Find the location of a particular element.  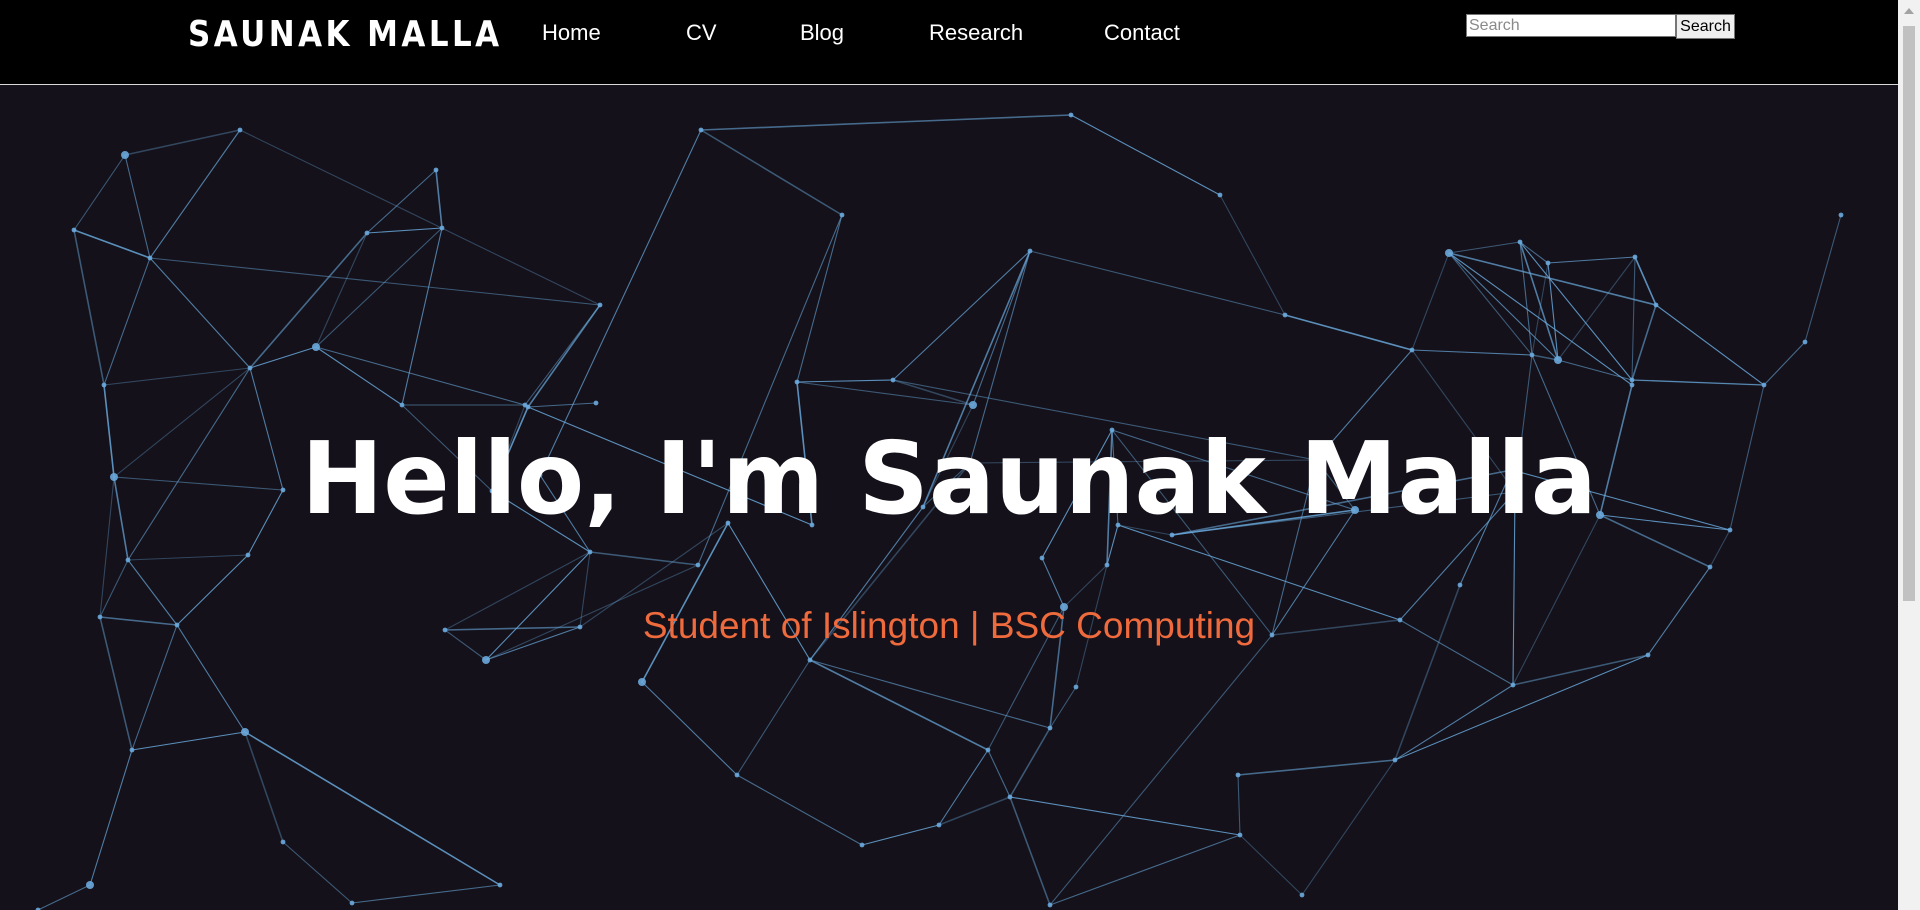

nav-link-research: Research is located at coordinates (976, 33).